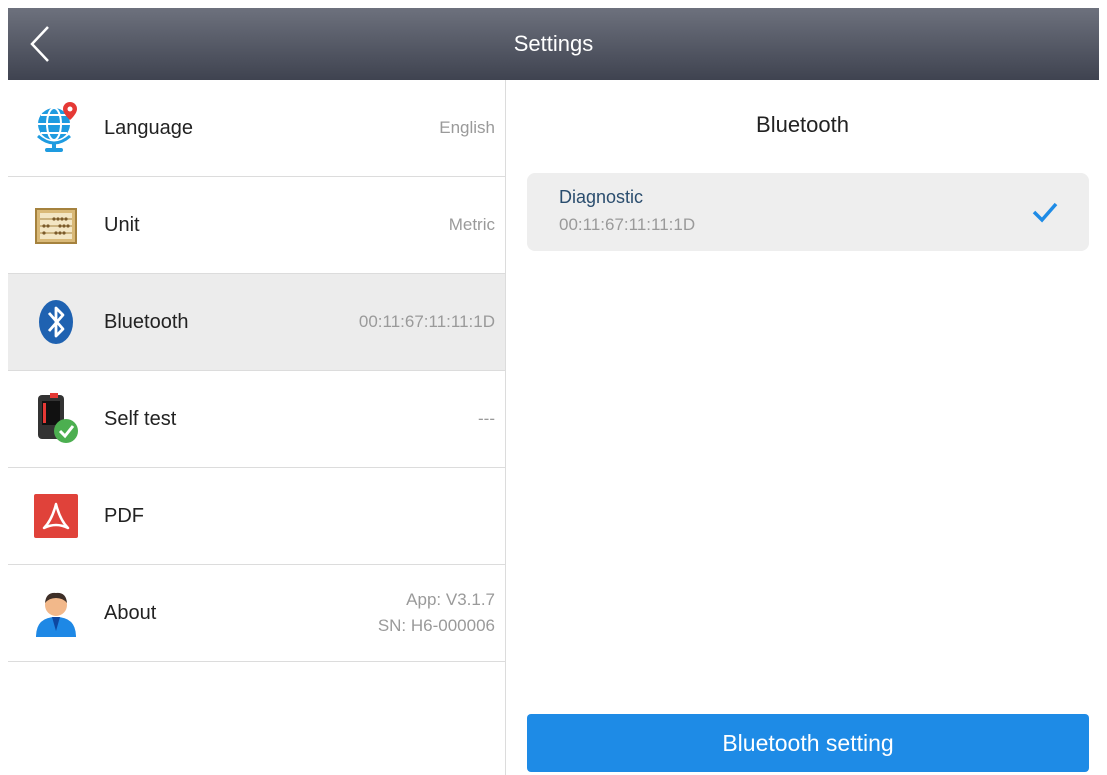  I want to click on settings-item-label: Bluetooth, so click(146, 322).